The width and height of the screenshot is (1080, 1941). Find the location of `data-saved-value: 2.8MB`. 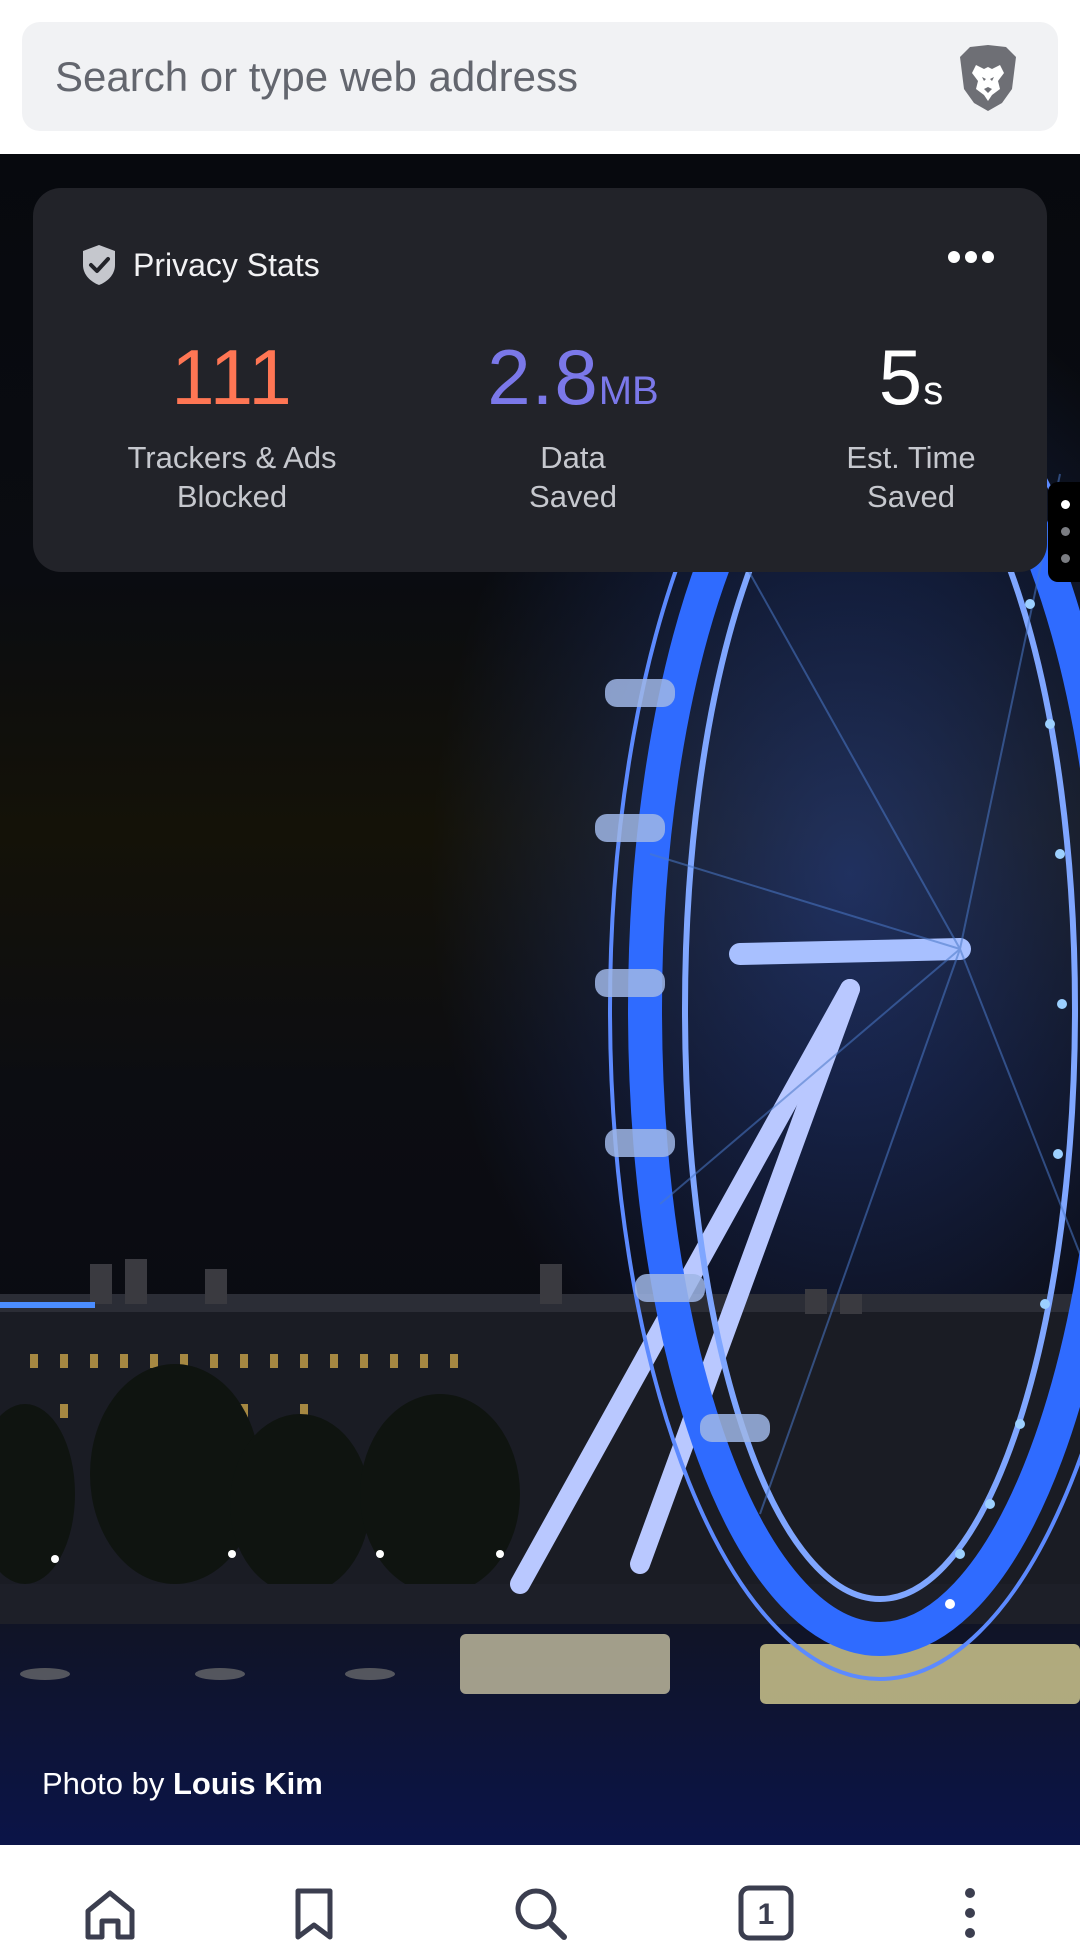

data-saved-value: 2.8MB is located at coordinates (573, 381).